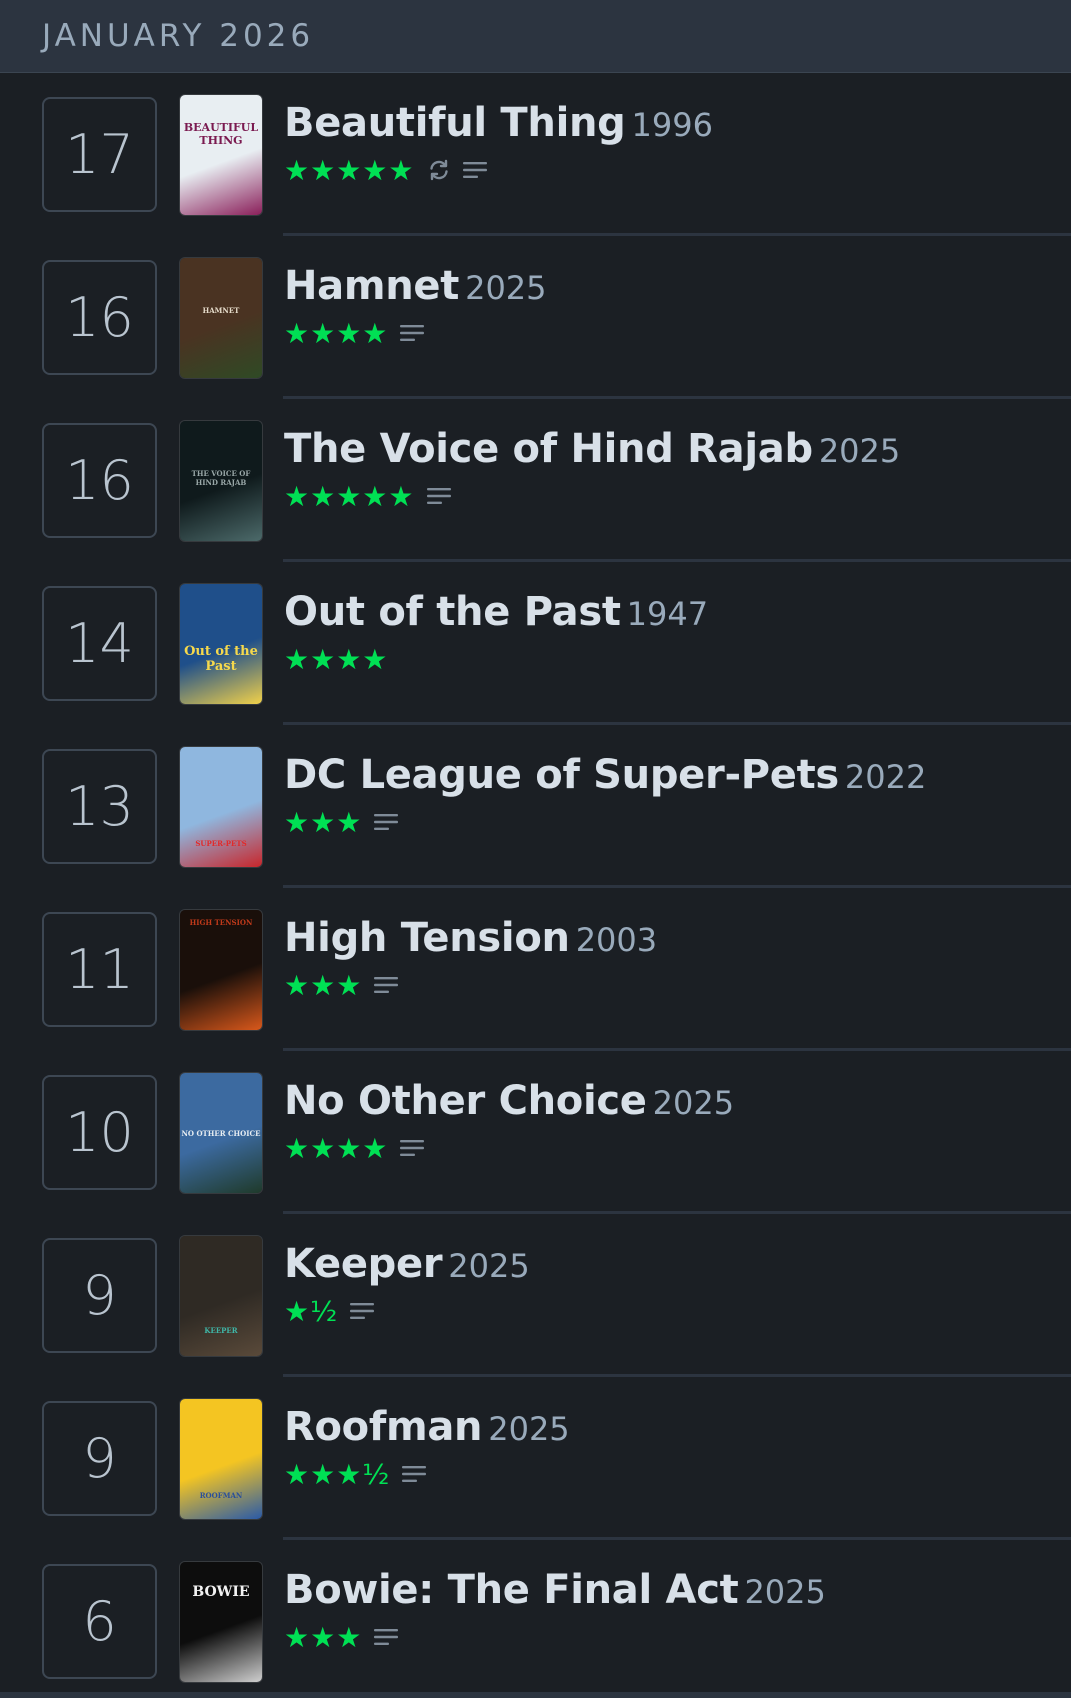  I want to click on rewatch-icon, so click(439, 170).